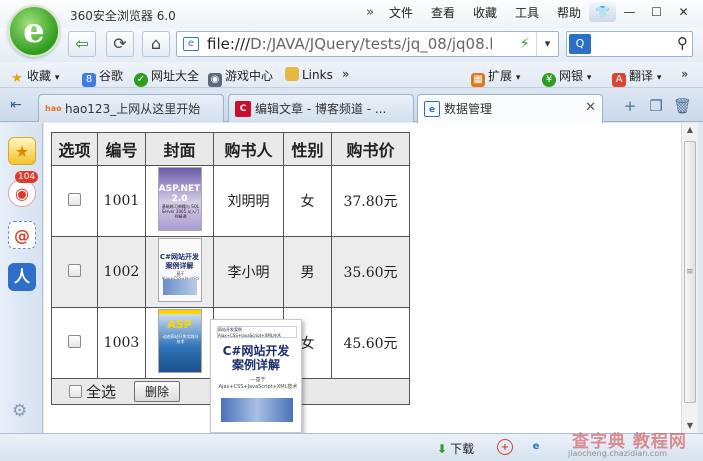  I want to click on home-button: ⌂, so click(156, 44).